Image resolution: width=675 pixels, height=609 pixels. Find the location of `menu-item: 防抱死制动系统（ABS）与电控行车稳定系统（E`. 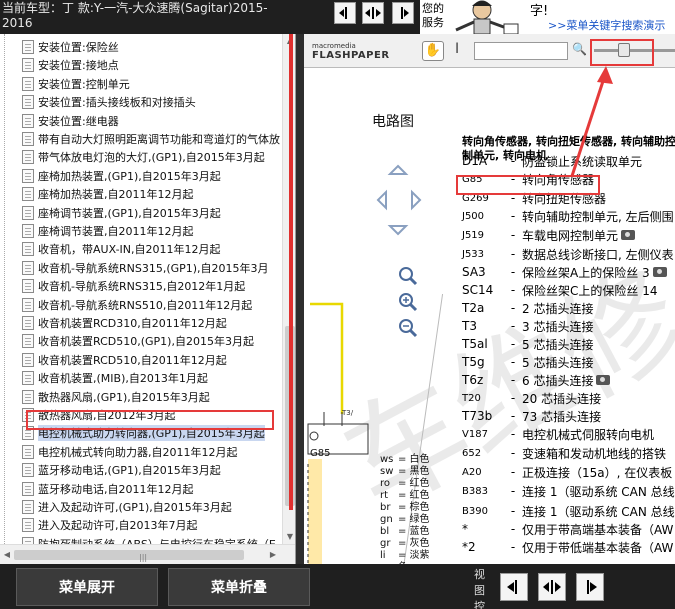

menu-item: 防抱死制动系统（ABS）与电控行车稳定系统（E is located at coordinates (152, 539).